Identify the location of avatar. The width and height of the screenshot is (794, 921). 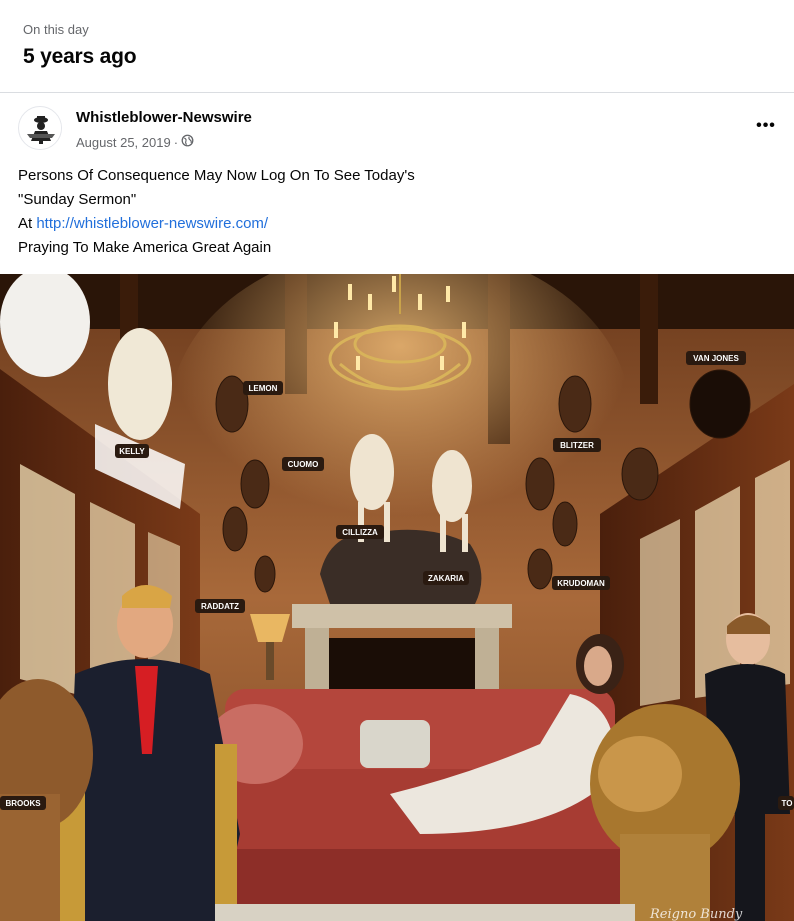
(40, 128).